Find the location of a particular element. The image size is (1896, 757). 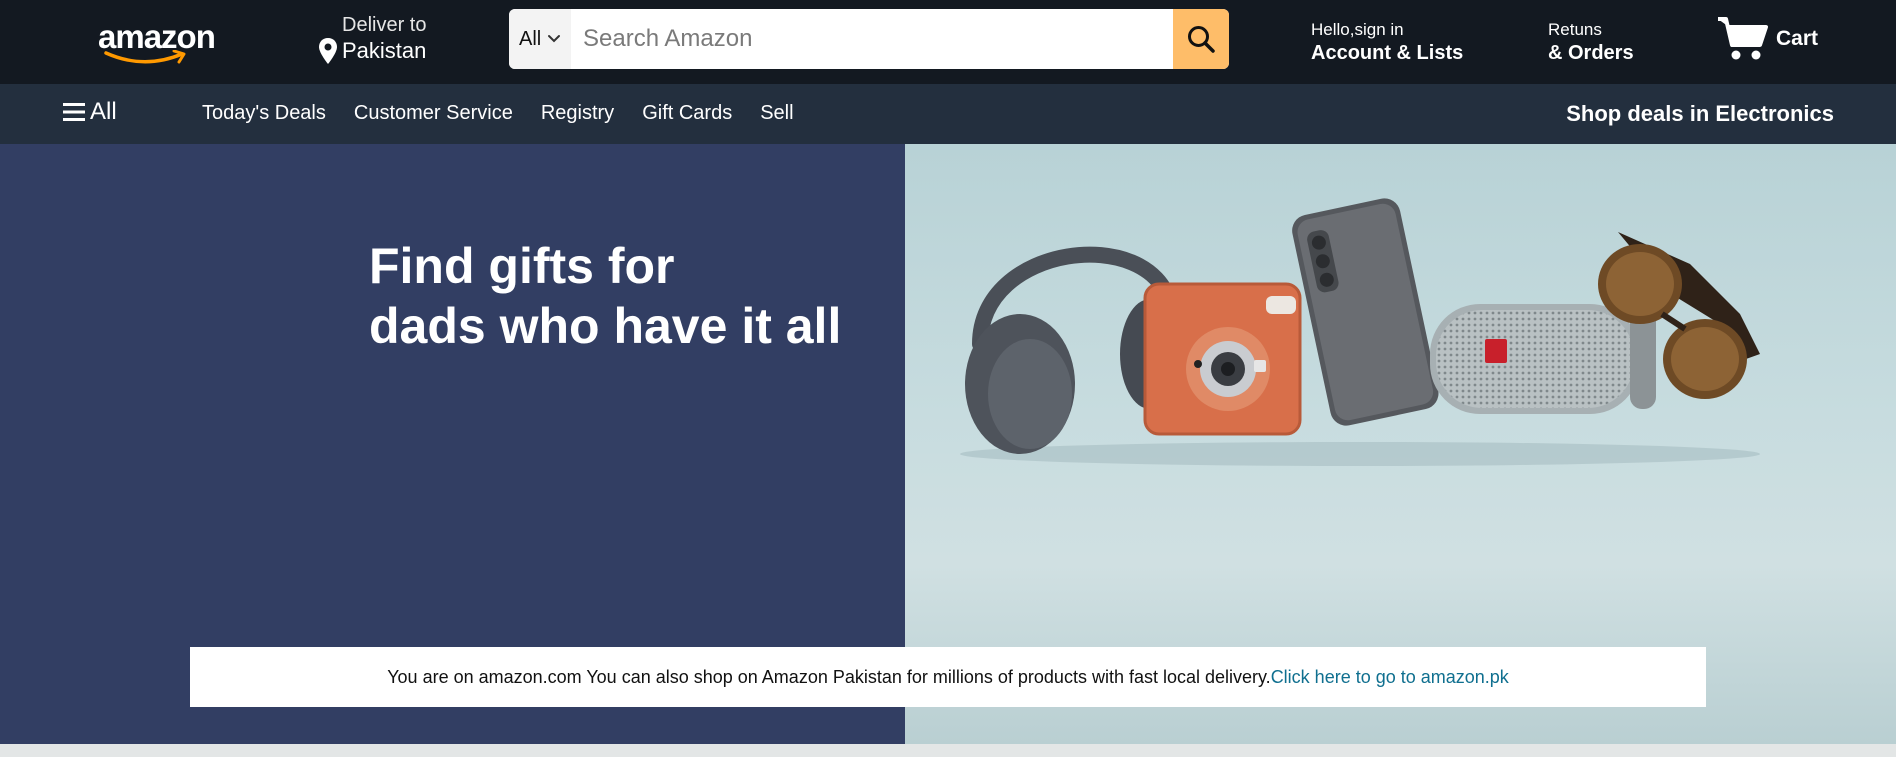

top-header: amazon Deliver to Pakistan All He is located at coordinates (948, 42).